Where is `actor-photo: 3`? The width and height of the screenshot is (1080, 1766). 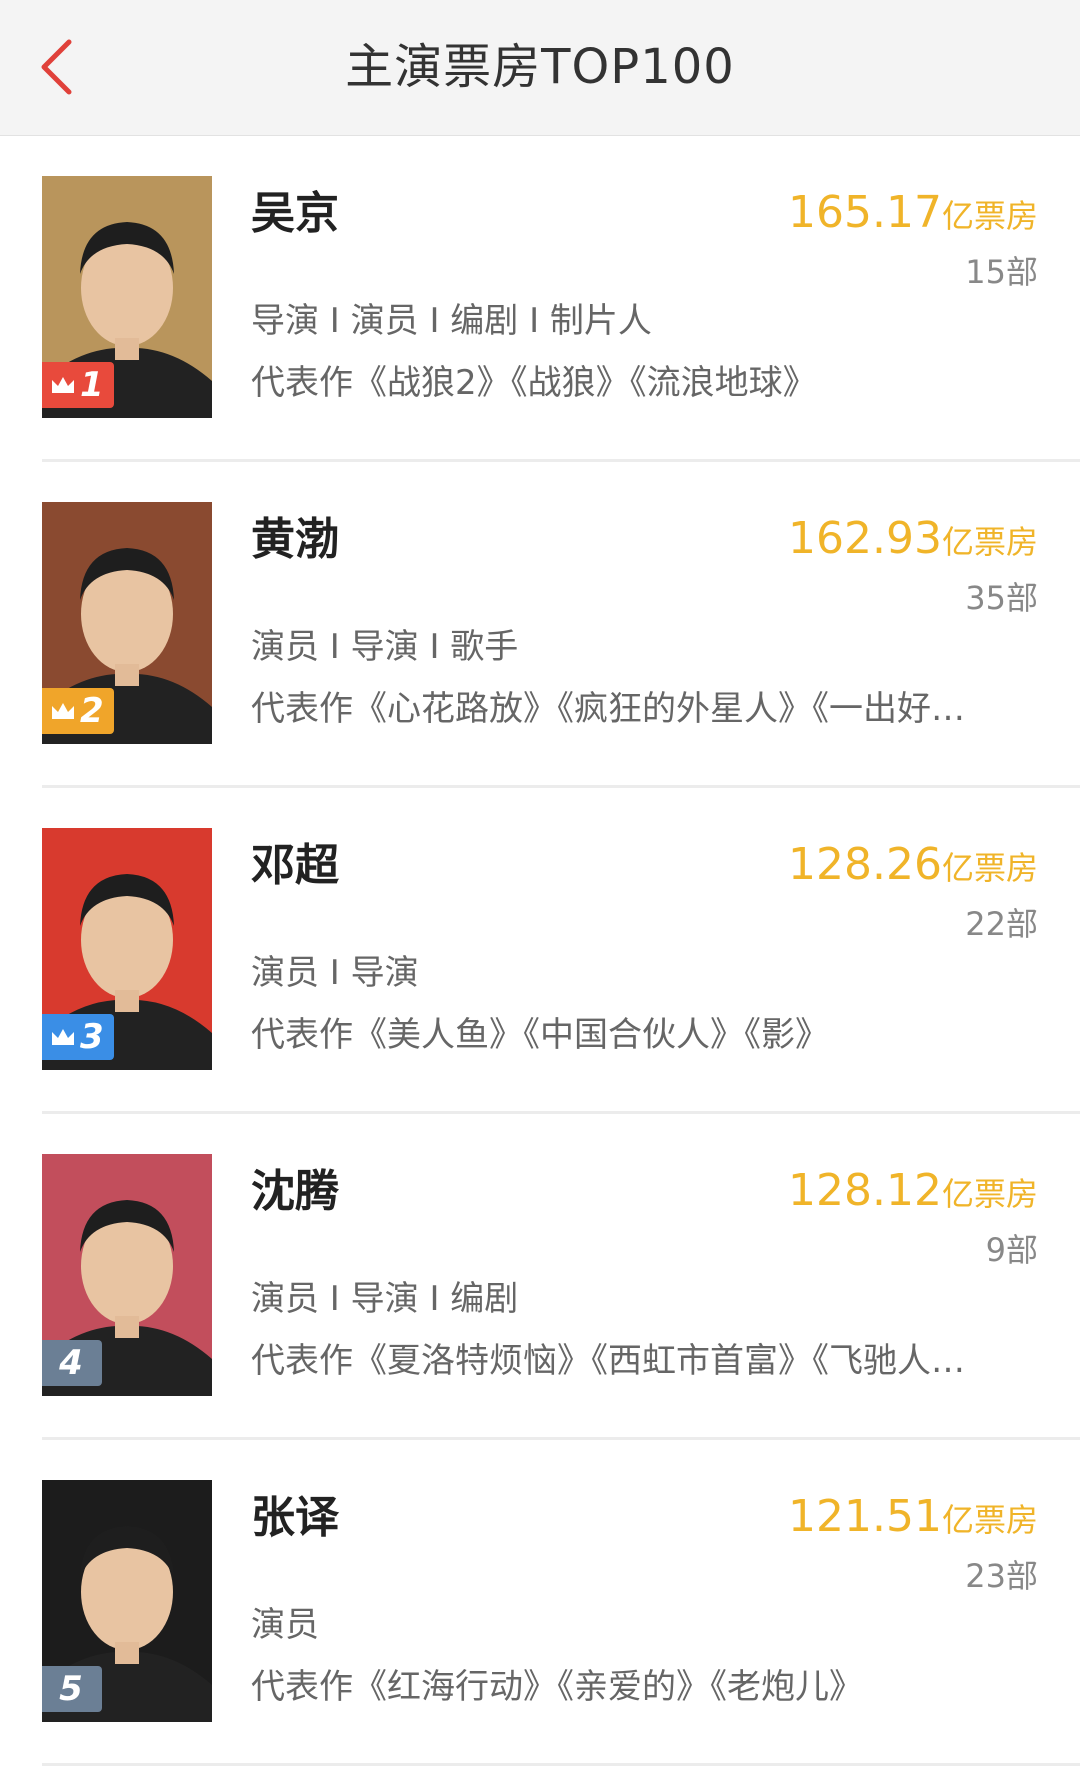
actor-photo: 3 is located at coordinates (127, 949).